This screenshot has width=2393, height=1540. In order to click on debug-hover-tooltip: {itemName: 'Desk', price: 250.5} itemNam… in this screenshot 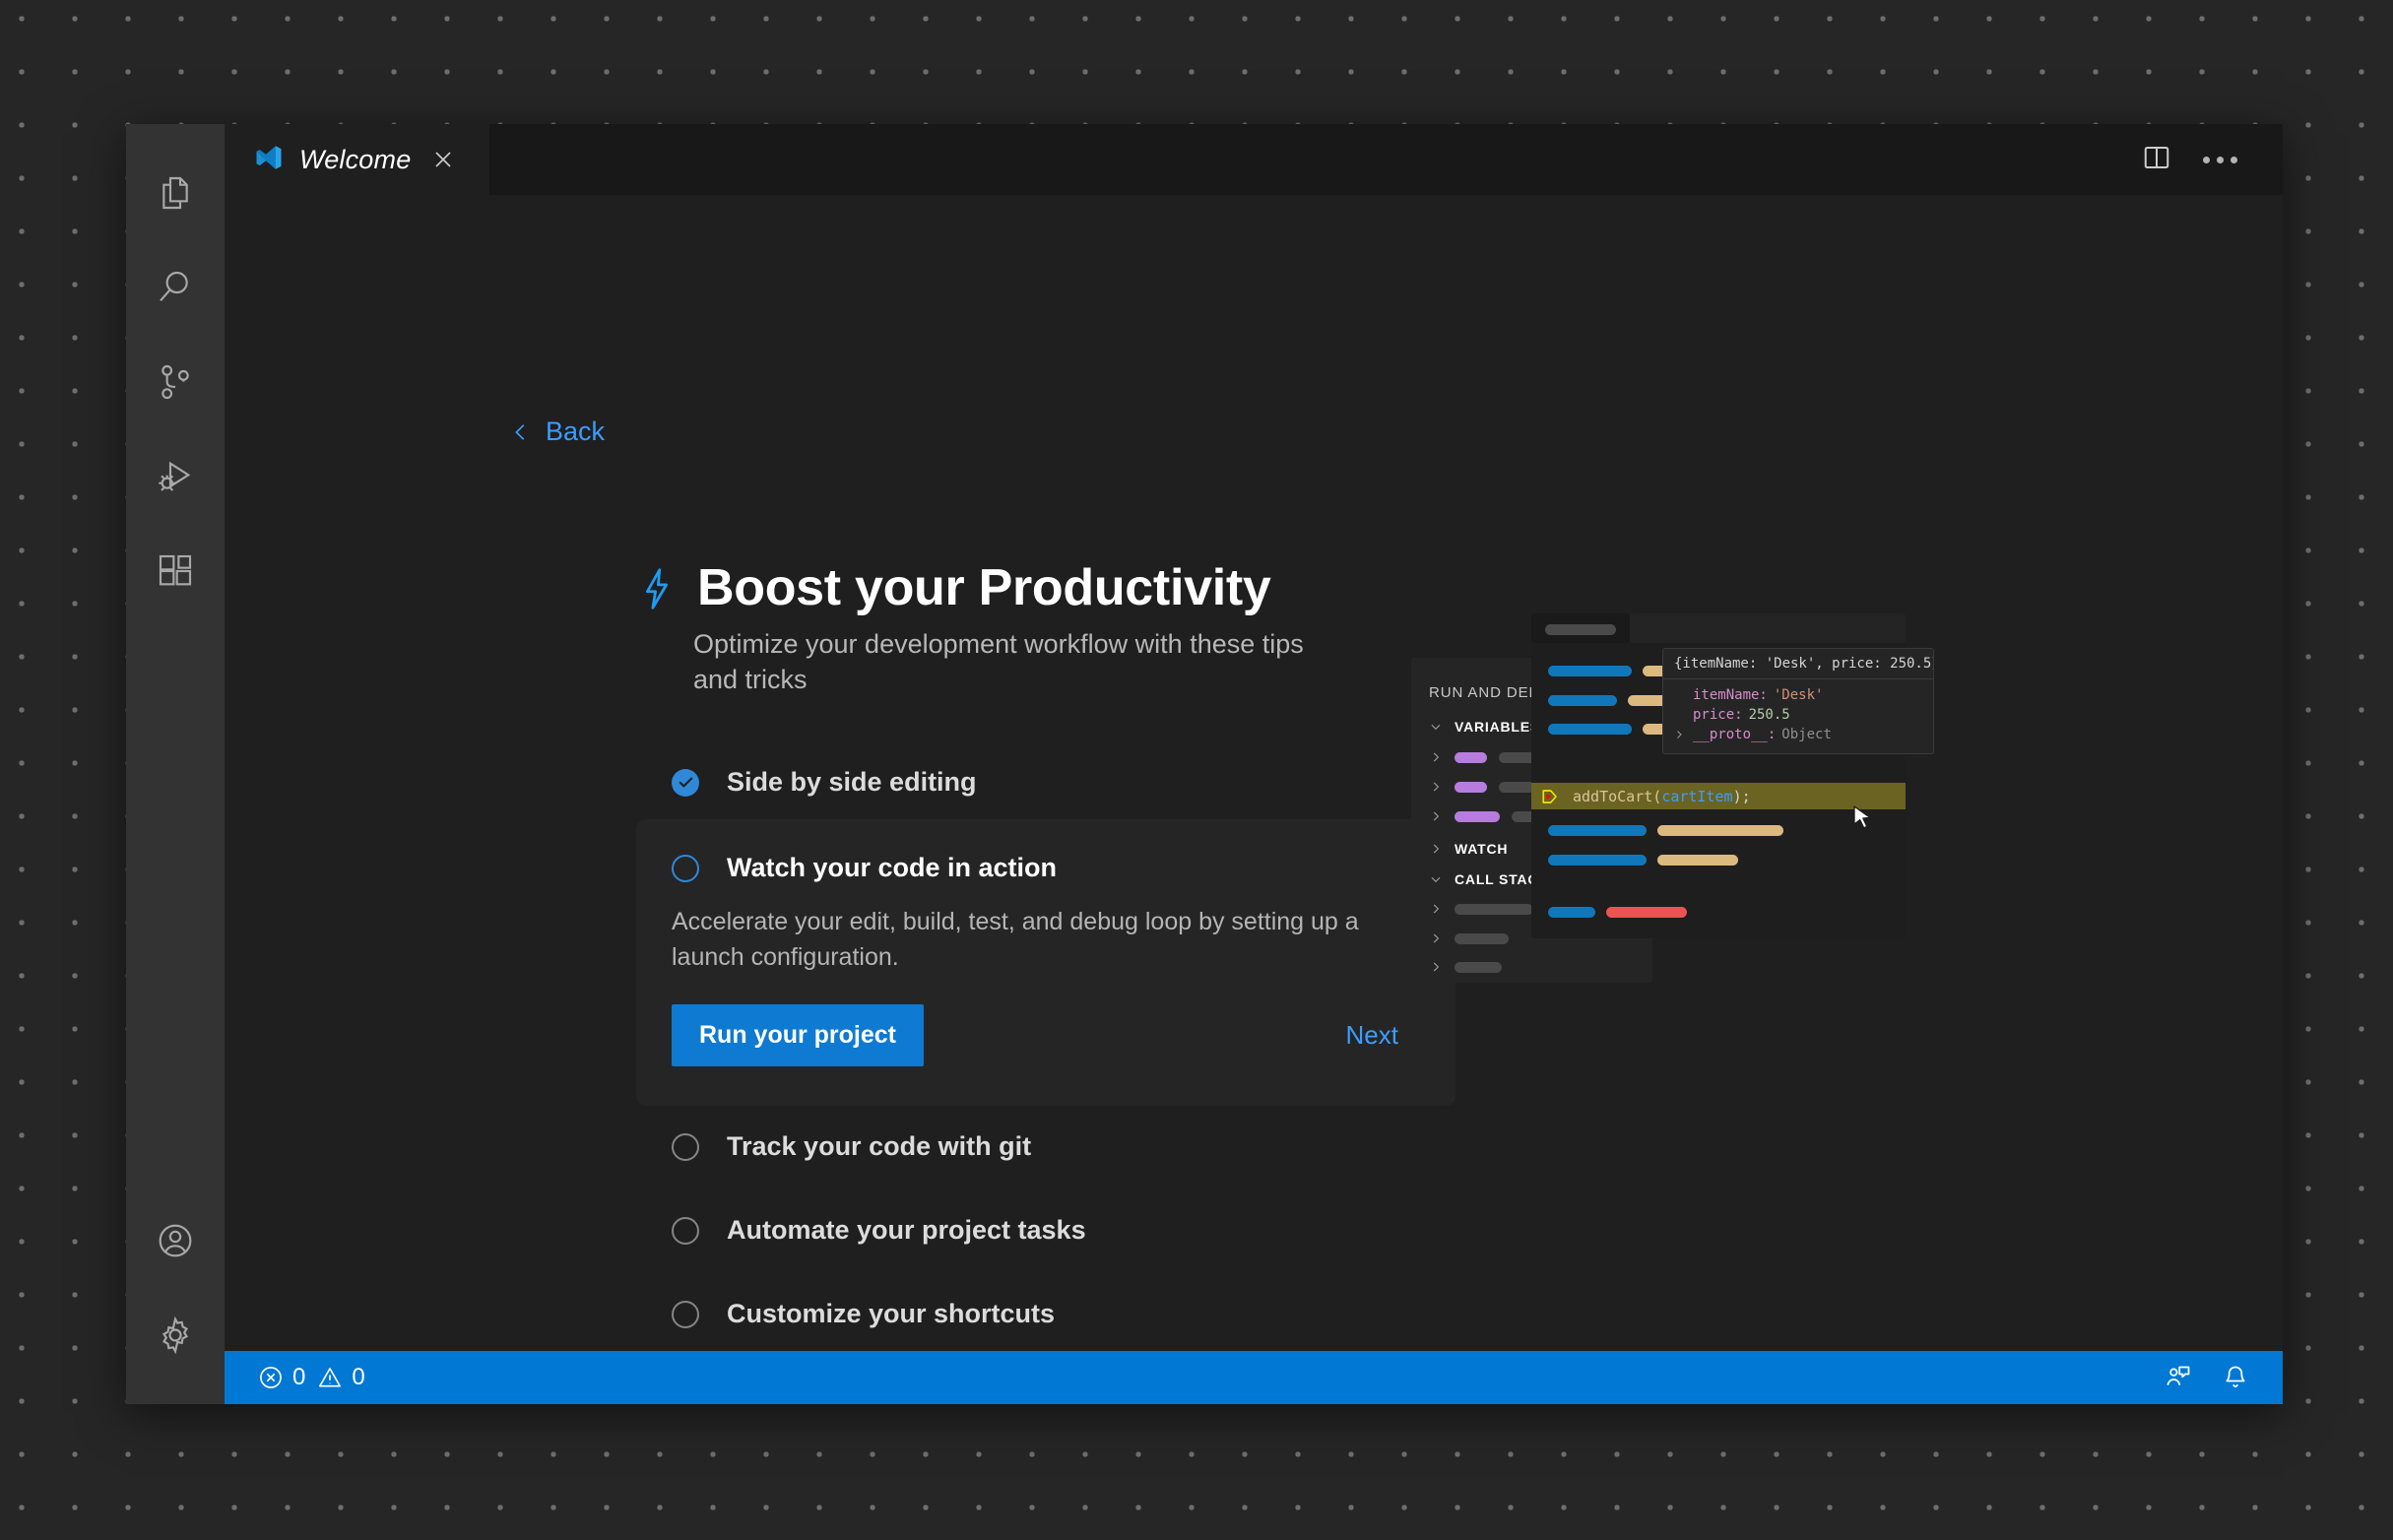, I will do `click(1798, 701)`.